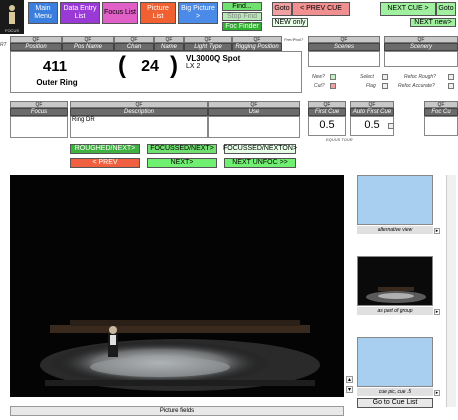 The width and height of the screenshot is (458, 420). What do you see at coordinates (88, 47) in the screenshot?
I see `pos-name-label: Pos Name` at bounding box center [88, 47].